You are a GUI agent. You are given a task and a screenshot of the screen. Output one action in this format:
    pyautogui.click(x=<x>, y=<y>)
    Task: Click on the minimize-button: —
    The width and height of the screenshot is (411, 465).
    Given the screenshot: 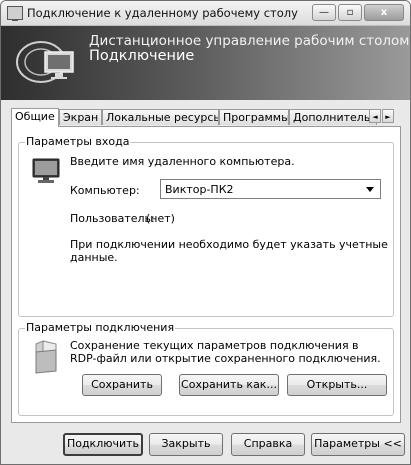 What is the action you would take?
    pyautogui.click(x=324, y=12)
    